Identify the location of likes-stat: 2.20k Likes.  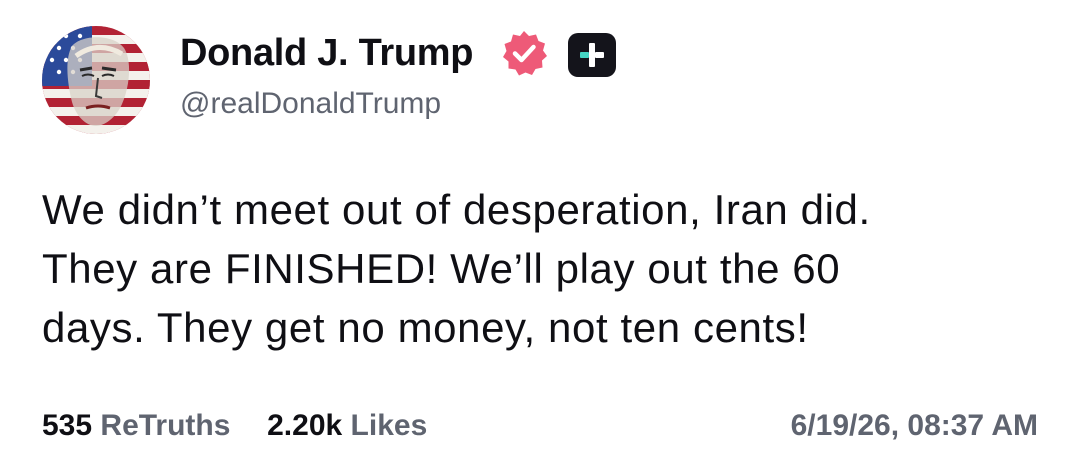
(343, 425).